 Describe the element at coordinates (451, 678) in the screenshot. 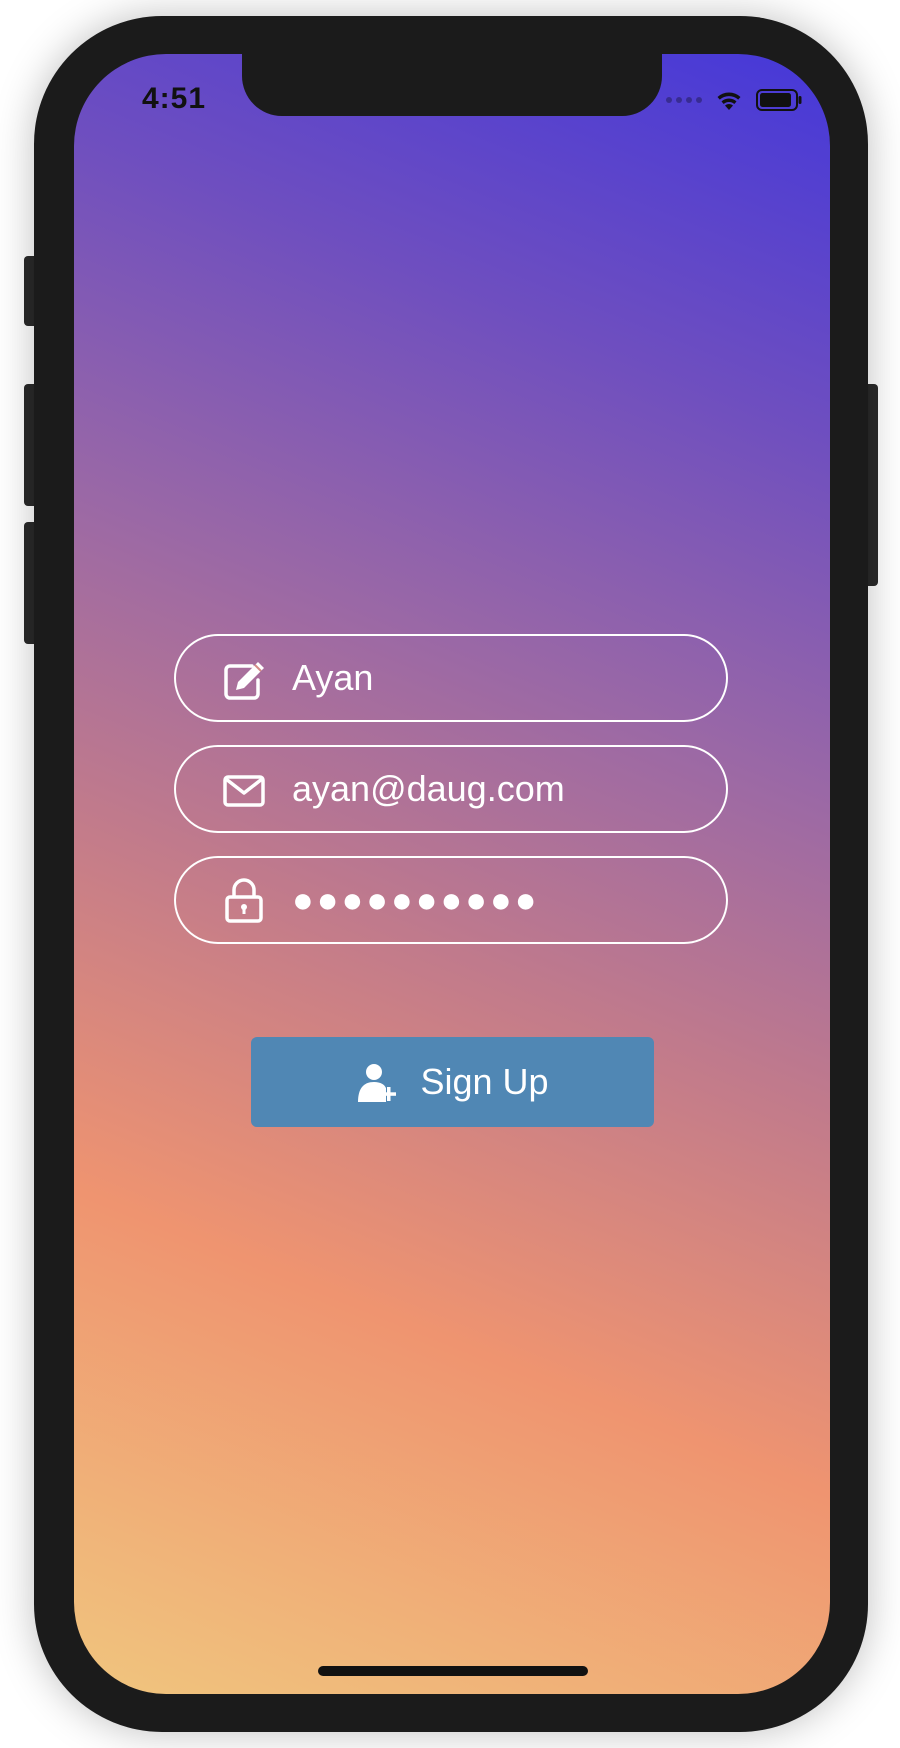

I see `name-field: Ayan` at that location.